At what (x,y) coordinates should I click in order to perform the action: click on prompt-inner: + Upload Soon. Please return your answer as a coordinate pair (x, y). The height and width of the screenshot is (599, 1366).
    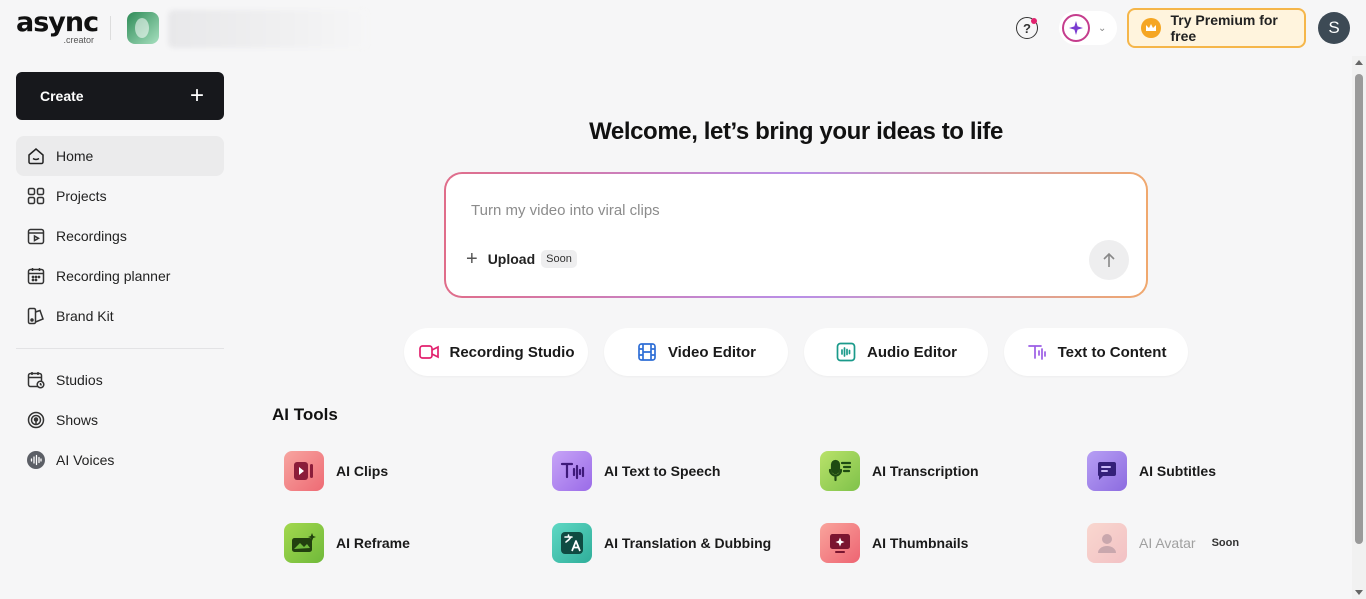
    Looking at the image, I should click on (796, 235).